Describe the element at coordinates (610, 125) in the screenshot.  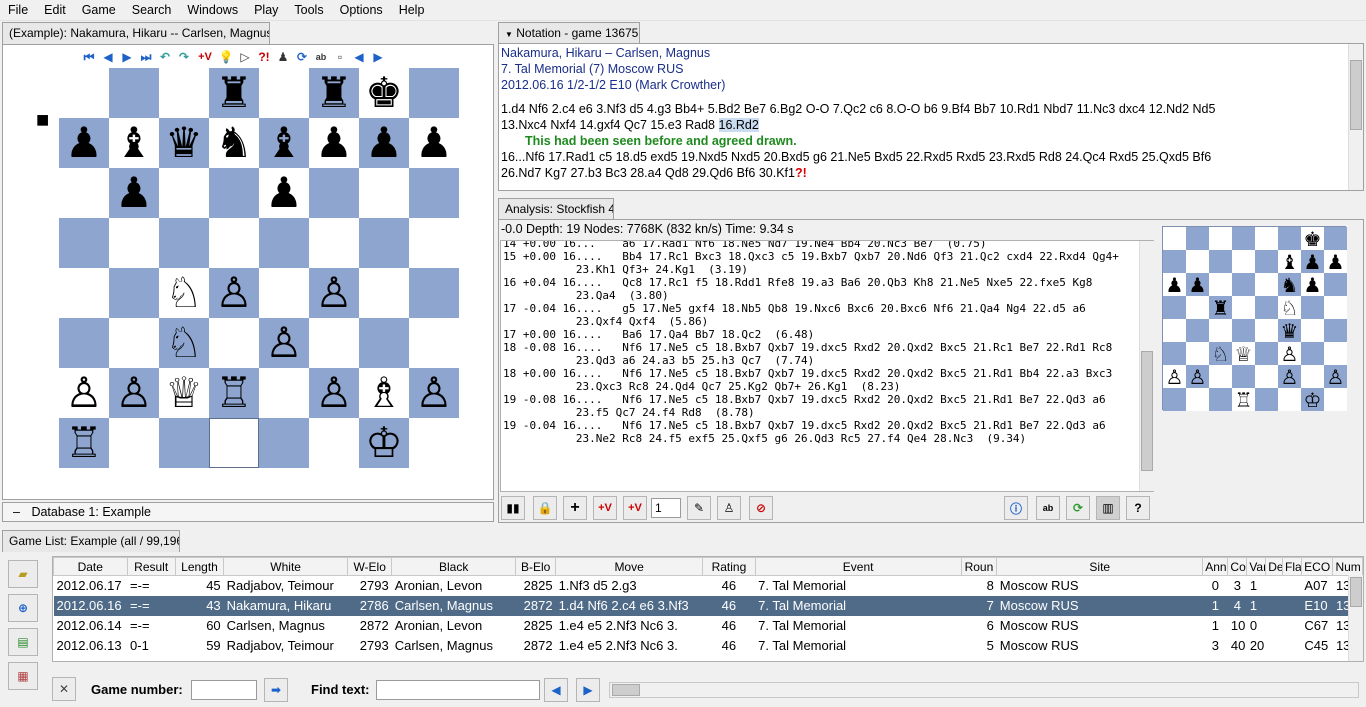
I see `moves-line: 13.Nxc4 Nxf4 14.gxf4 Qc7 15.e3 Rad8` at that location.